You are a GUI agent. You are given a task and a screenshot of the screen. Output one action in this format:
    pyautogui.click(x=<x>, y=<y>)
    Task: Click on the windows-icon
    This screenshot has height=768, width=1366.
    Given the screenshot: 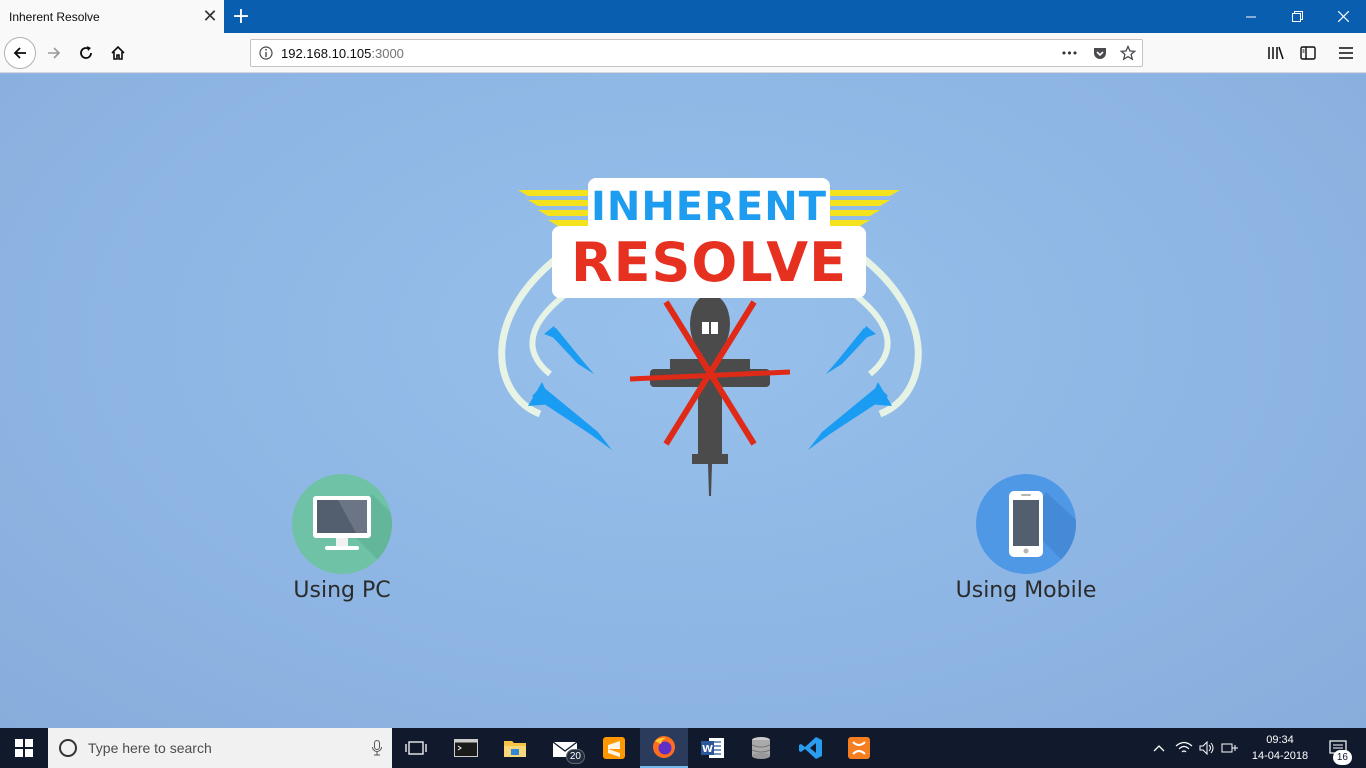 What is the action you would take?
    pyautogui.click(x=24, y=748)
    